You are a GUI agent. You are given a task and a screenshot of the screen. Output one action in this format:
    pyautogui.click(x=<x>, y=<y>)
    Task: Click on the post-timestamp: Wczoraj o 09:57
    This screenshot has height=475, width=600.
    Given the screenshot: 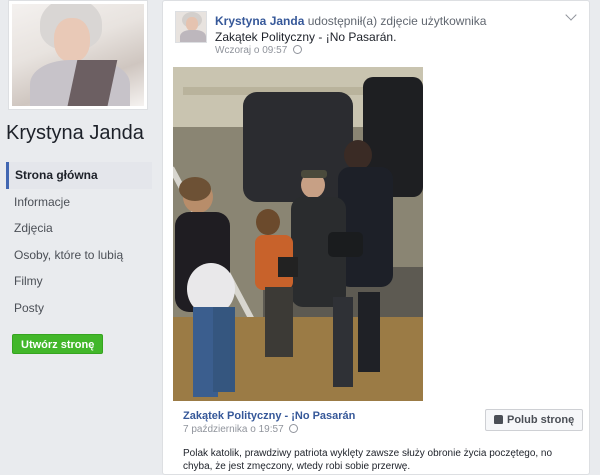 What is the action you would take?
    pyautogui.click(x=251, y=50)
    